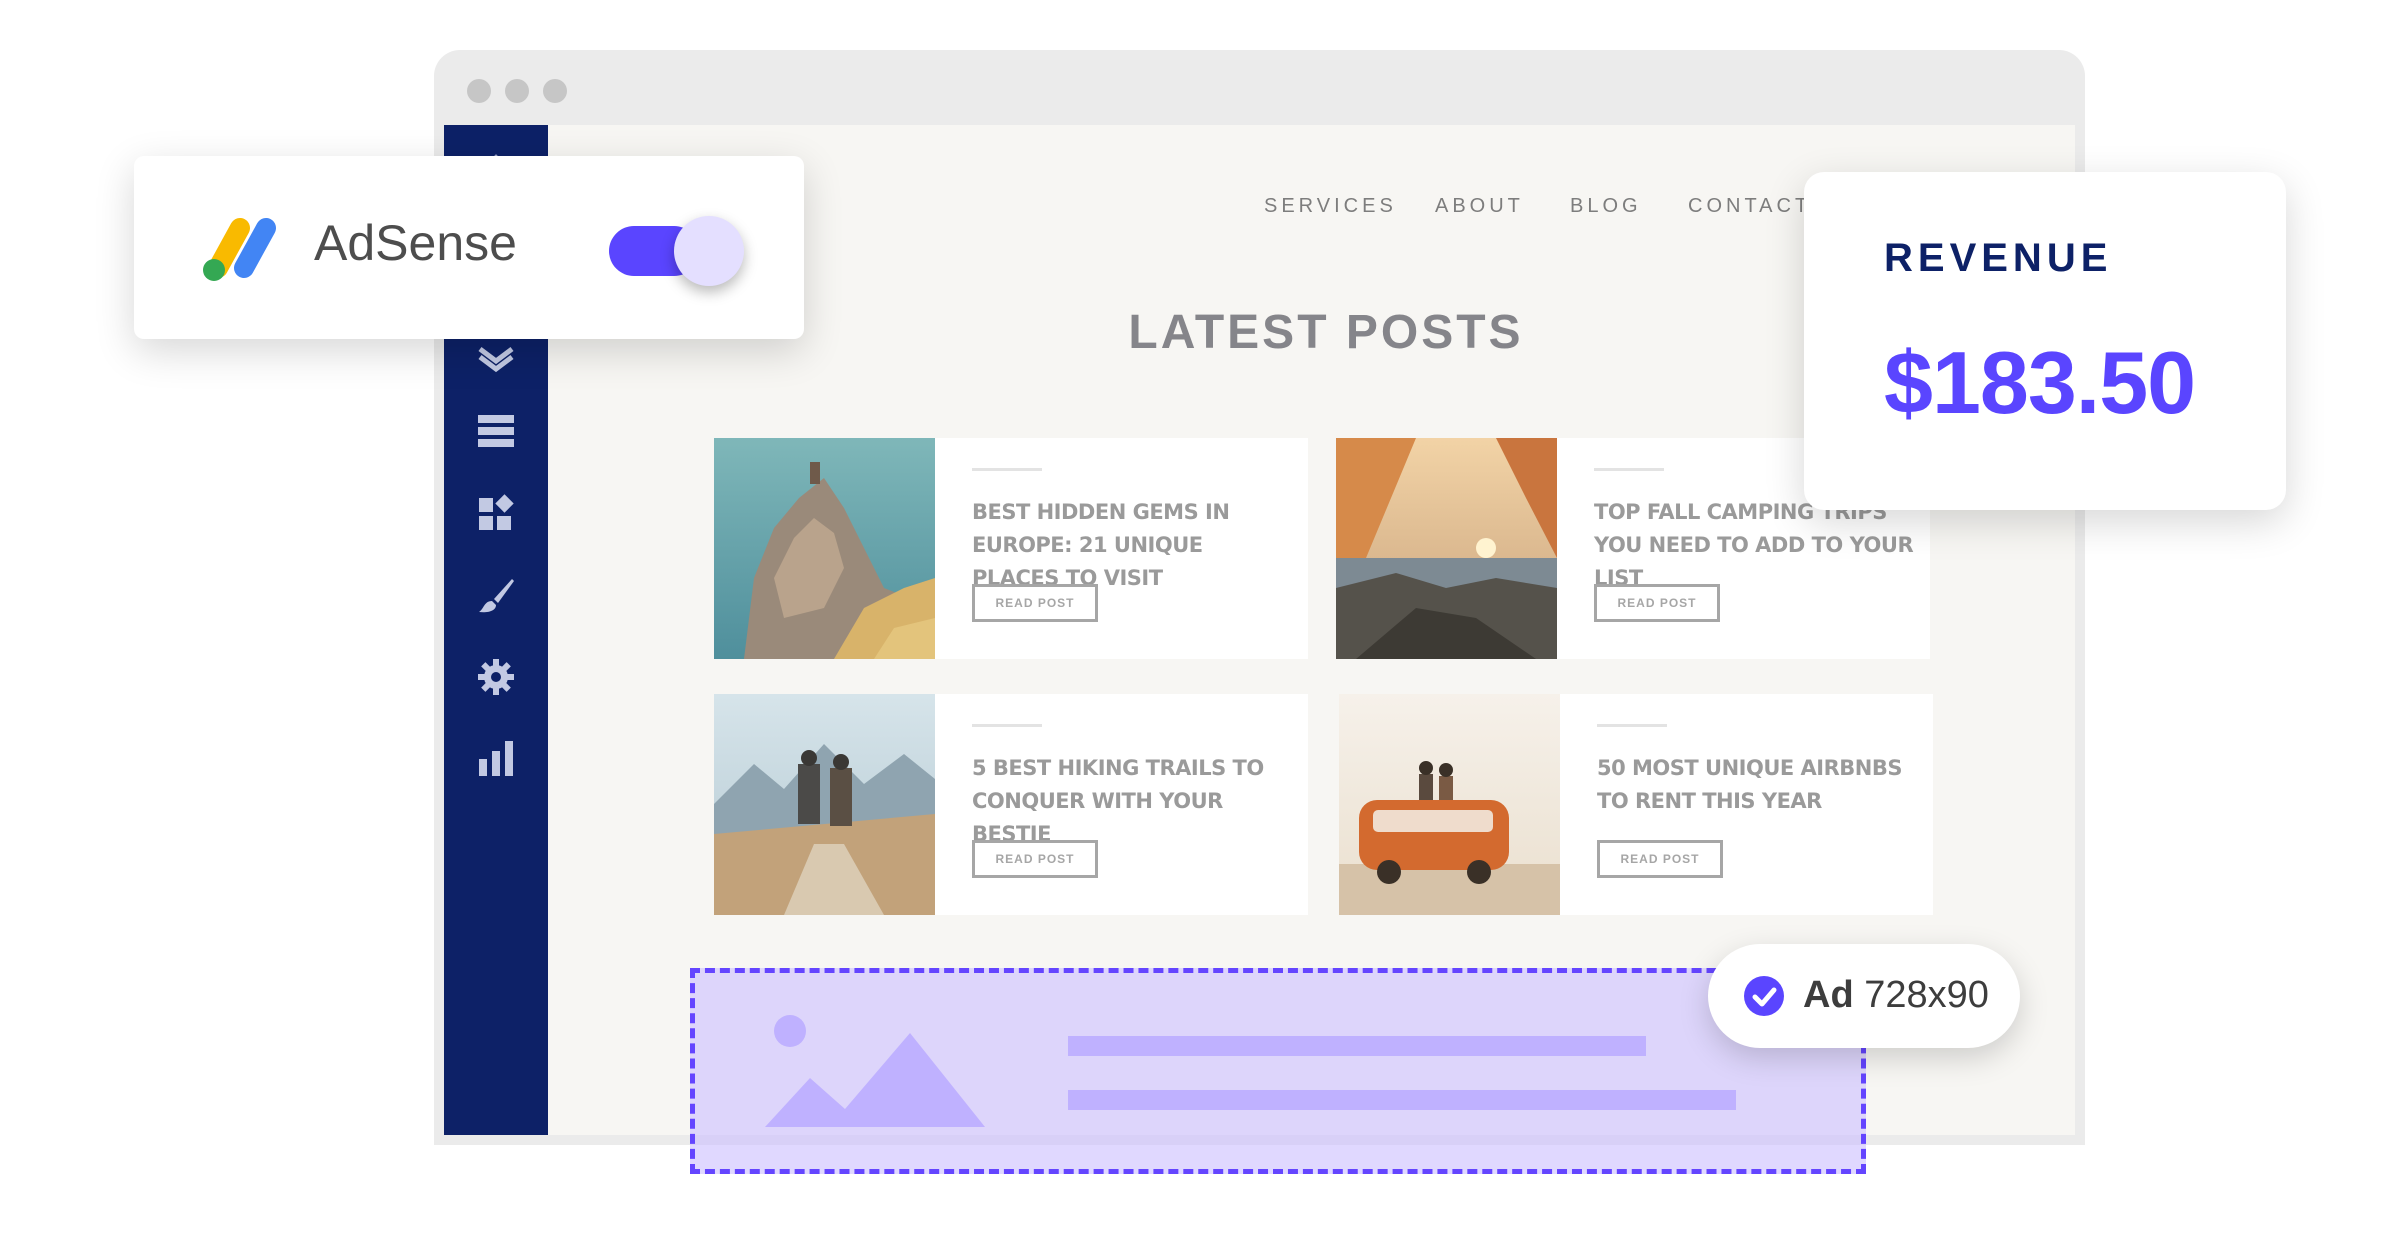 The width and height of the screenshot is (2400, 1256). What do you see at coordinates (496, 677) in the screenshot?
I see `gear-icon` at bounding box center [496, 677].